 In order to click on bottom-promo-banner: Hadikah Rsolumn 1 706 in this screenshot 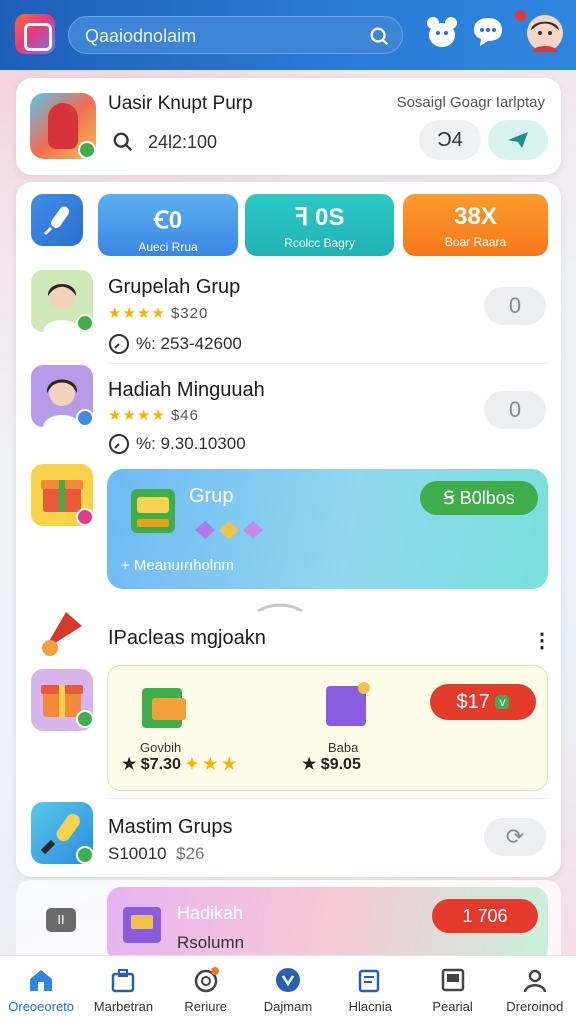, I will do `click(327, 924)`.